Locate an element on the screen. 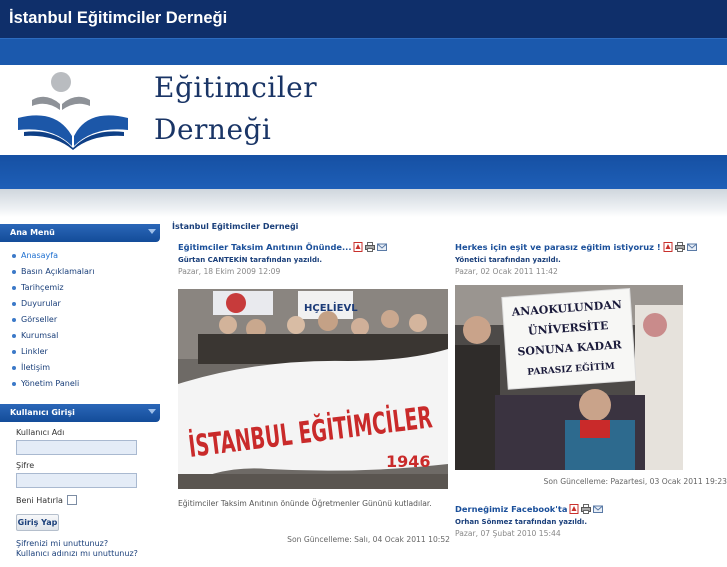 The height and width of the screenshot is (567, 727). menu-item-label: Anasayfa is located at coordinates (39, 255).